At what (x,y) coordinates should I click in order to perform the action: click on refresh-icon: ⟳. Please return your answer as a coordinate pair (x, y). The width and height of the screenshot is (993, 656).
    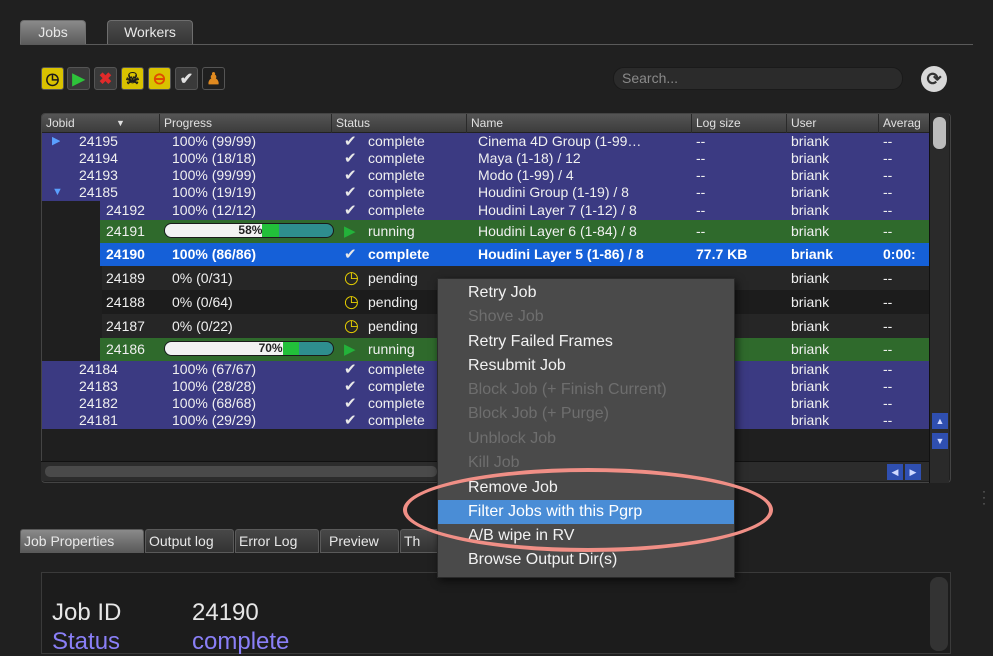
    Looking at the image, I should click on (934, 78).